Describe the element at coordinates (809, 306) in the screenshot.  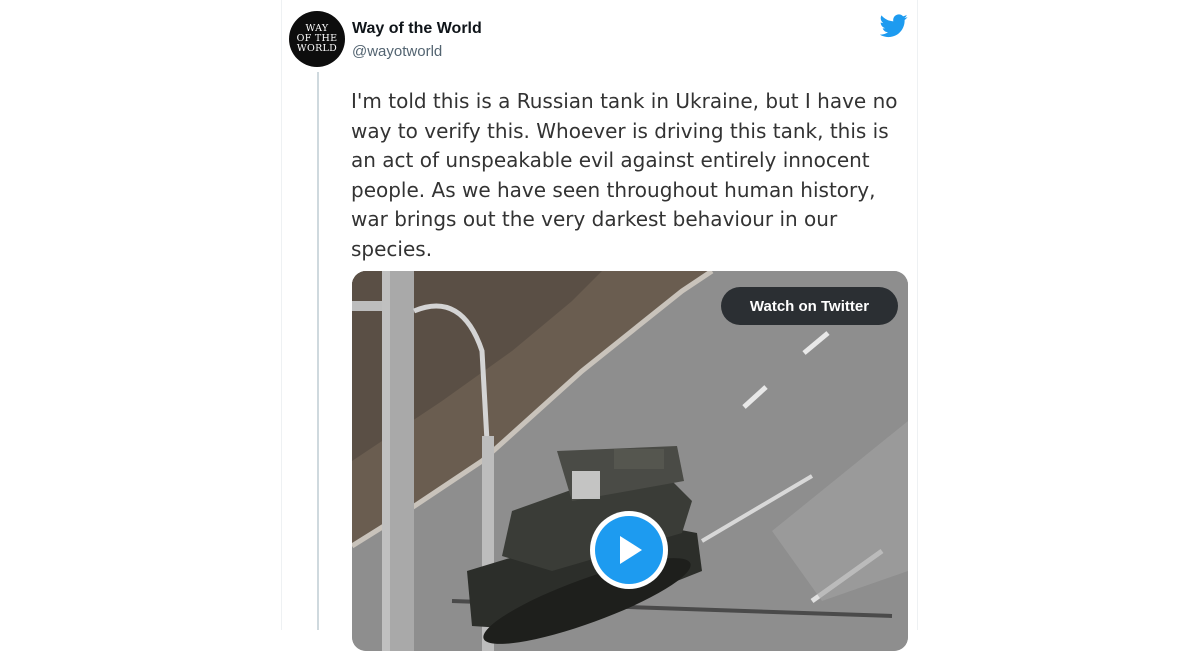
I see `watch-on-twitter-button: Watch on Twitter` at that location.